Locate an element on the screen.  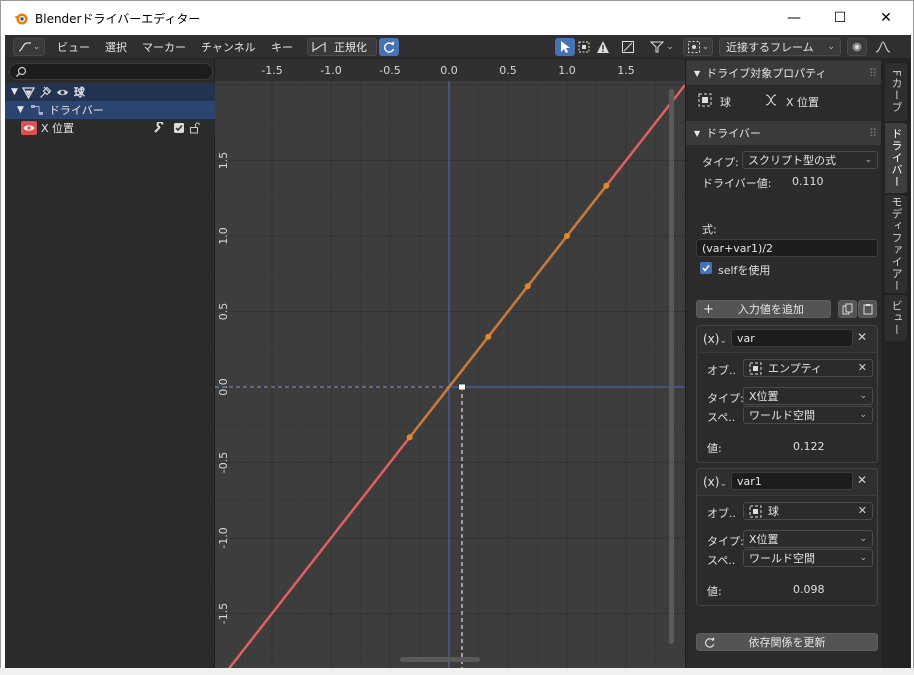
pivot-dropdown: ⌄ is located at coordinates (698, 47).